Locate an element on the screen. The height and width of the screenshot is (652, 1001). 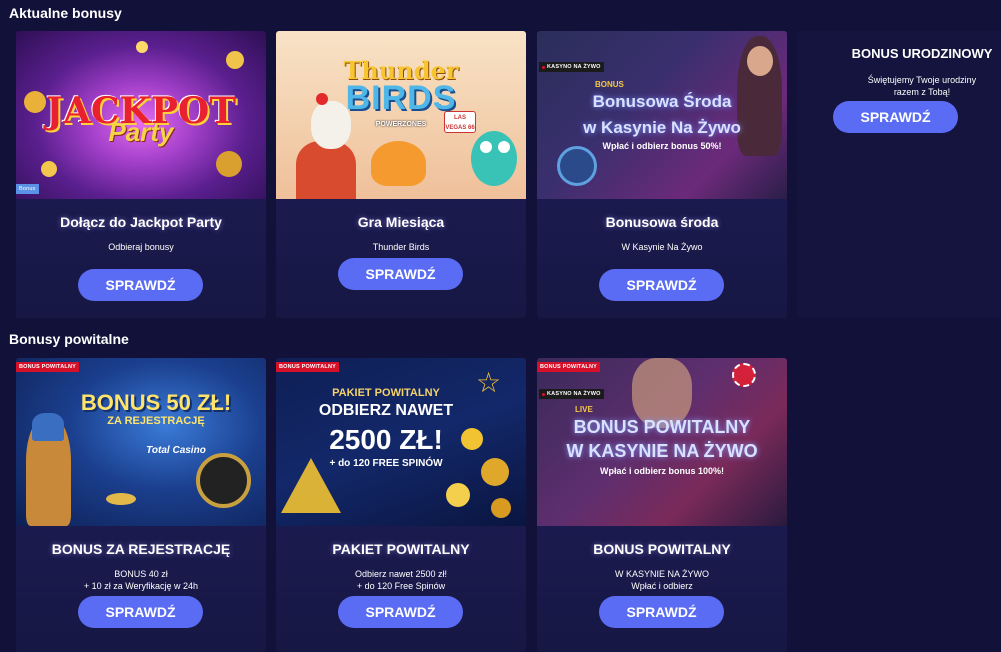
card-title: BONUS ZA REJESTRACJĘ is located at coordinates (141, 549).